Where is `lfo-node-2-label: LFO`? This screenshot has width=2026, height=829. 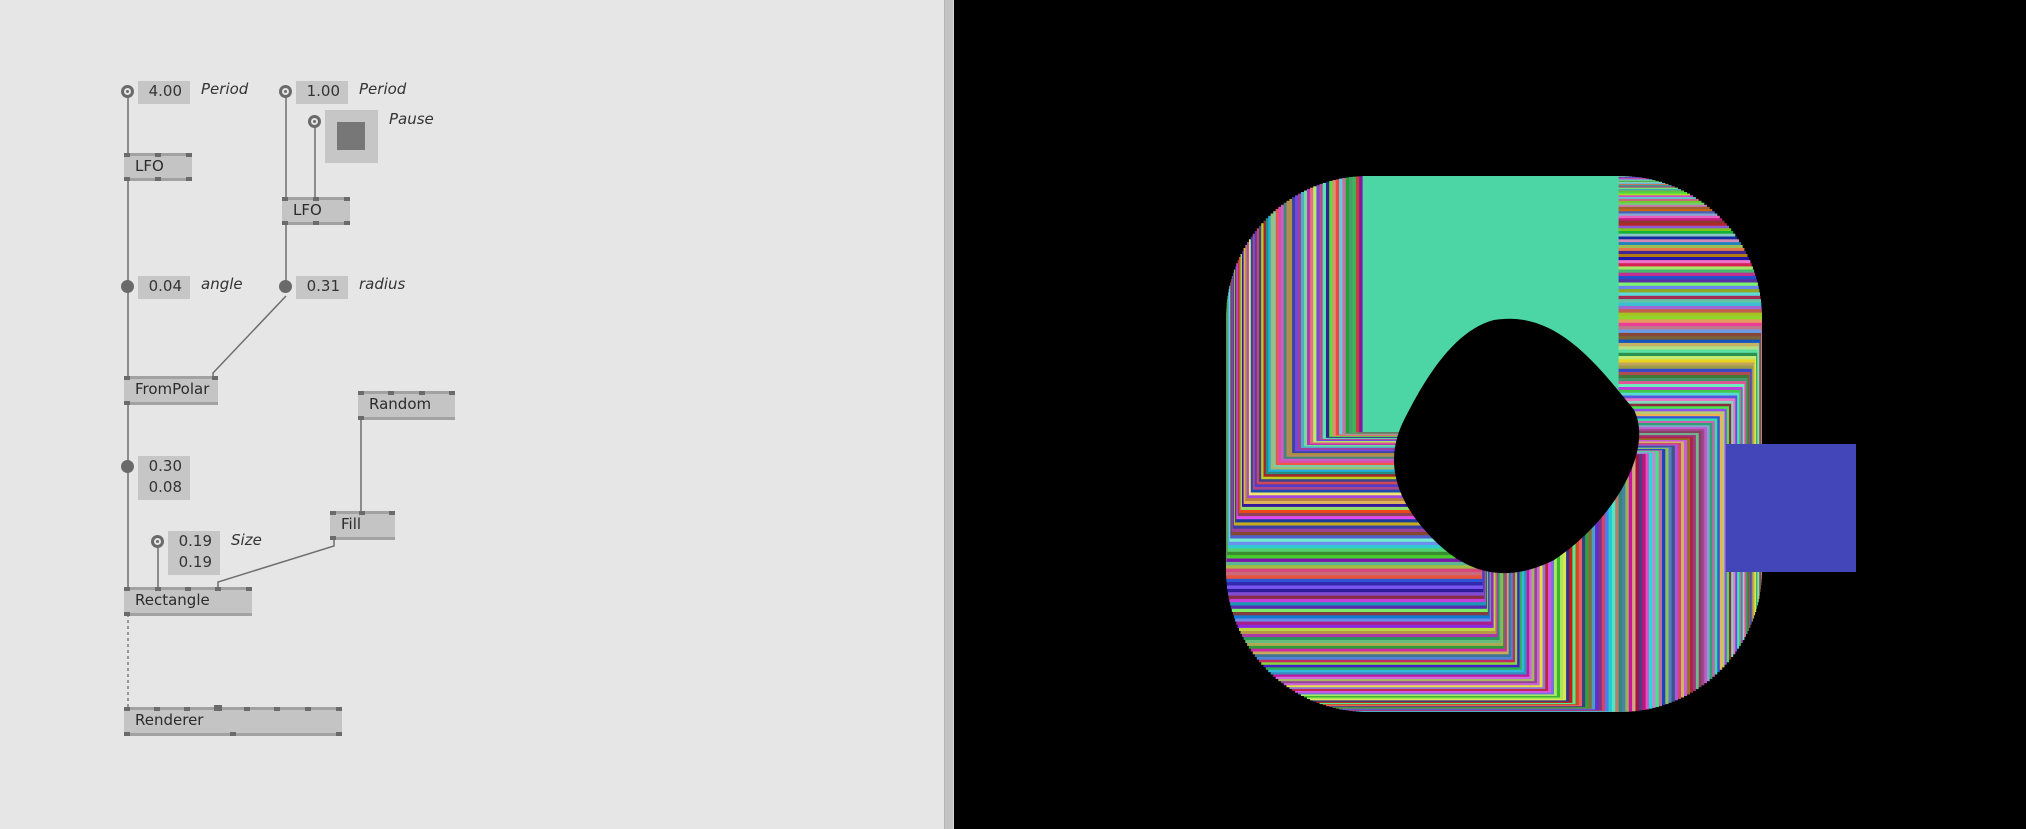
lfo-node-2-label: LFO is located at coordinates (307, 210).